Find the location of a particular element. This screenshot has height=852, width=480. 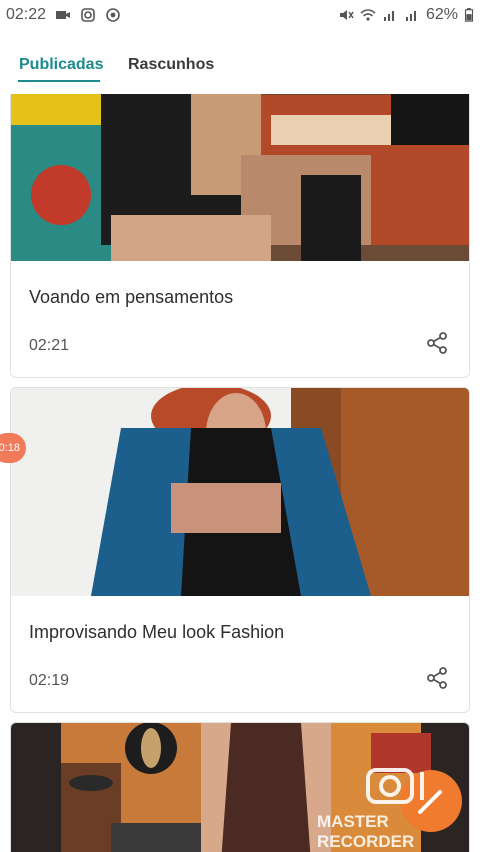

status-bar-right: 62% is located at coordinates (409, 15).